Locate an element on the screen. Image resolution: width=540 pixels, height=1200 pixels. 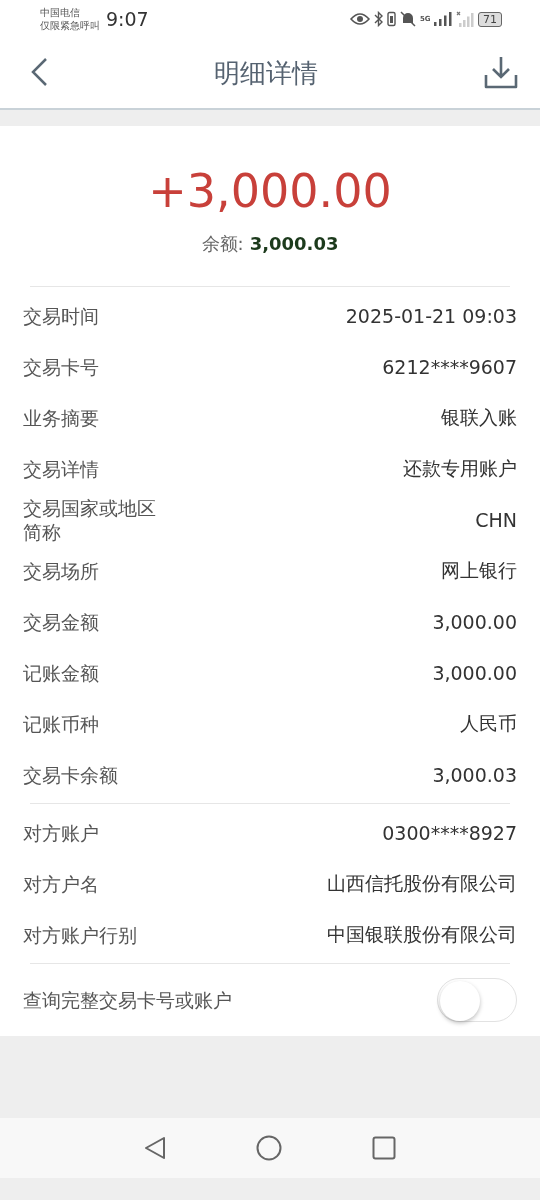
recents-nav-icon is located at coordinates (384, 1148).